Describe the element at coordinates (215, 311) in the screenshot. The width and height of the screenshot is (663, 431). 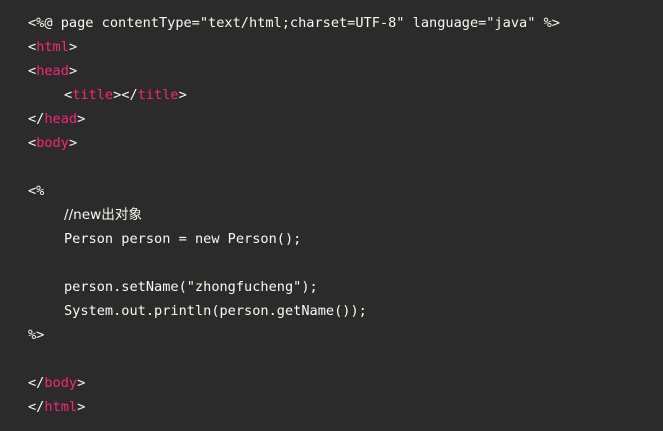
I see `code-statement: System.out.println(person.getName());` at that location.